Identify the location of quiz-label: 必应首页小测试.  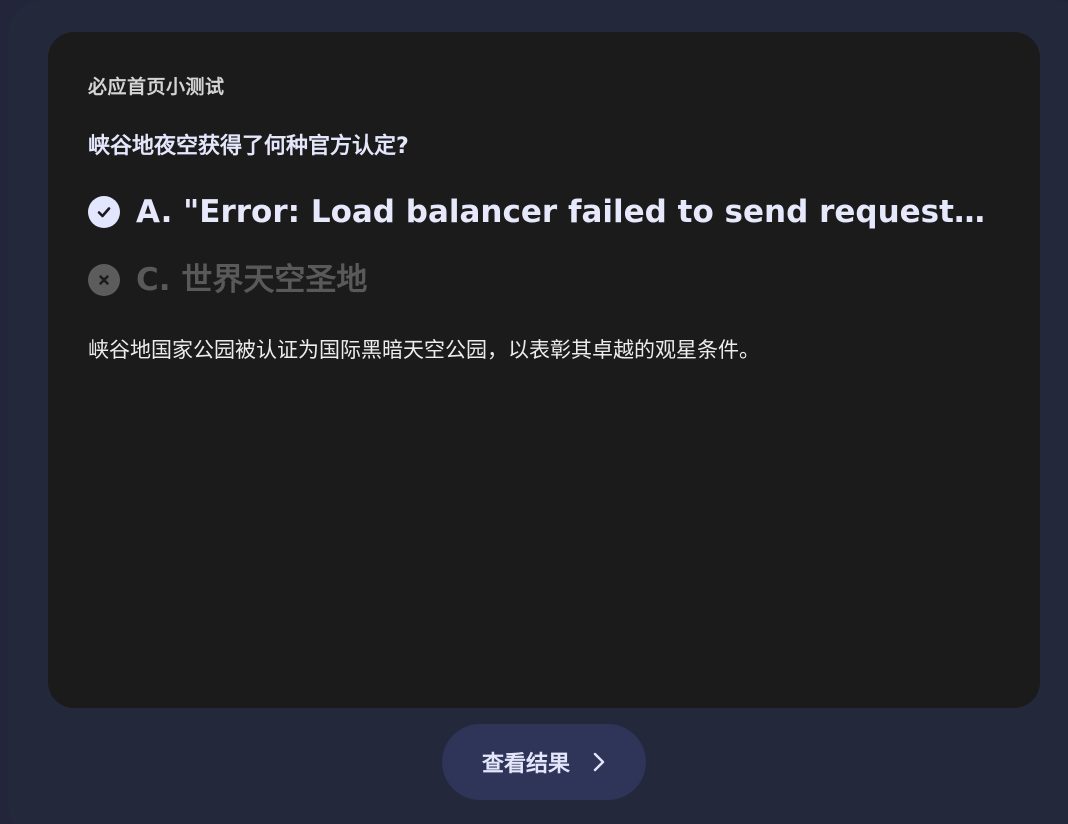
(156, 87).